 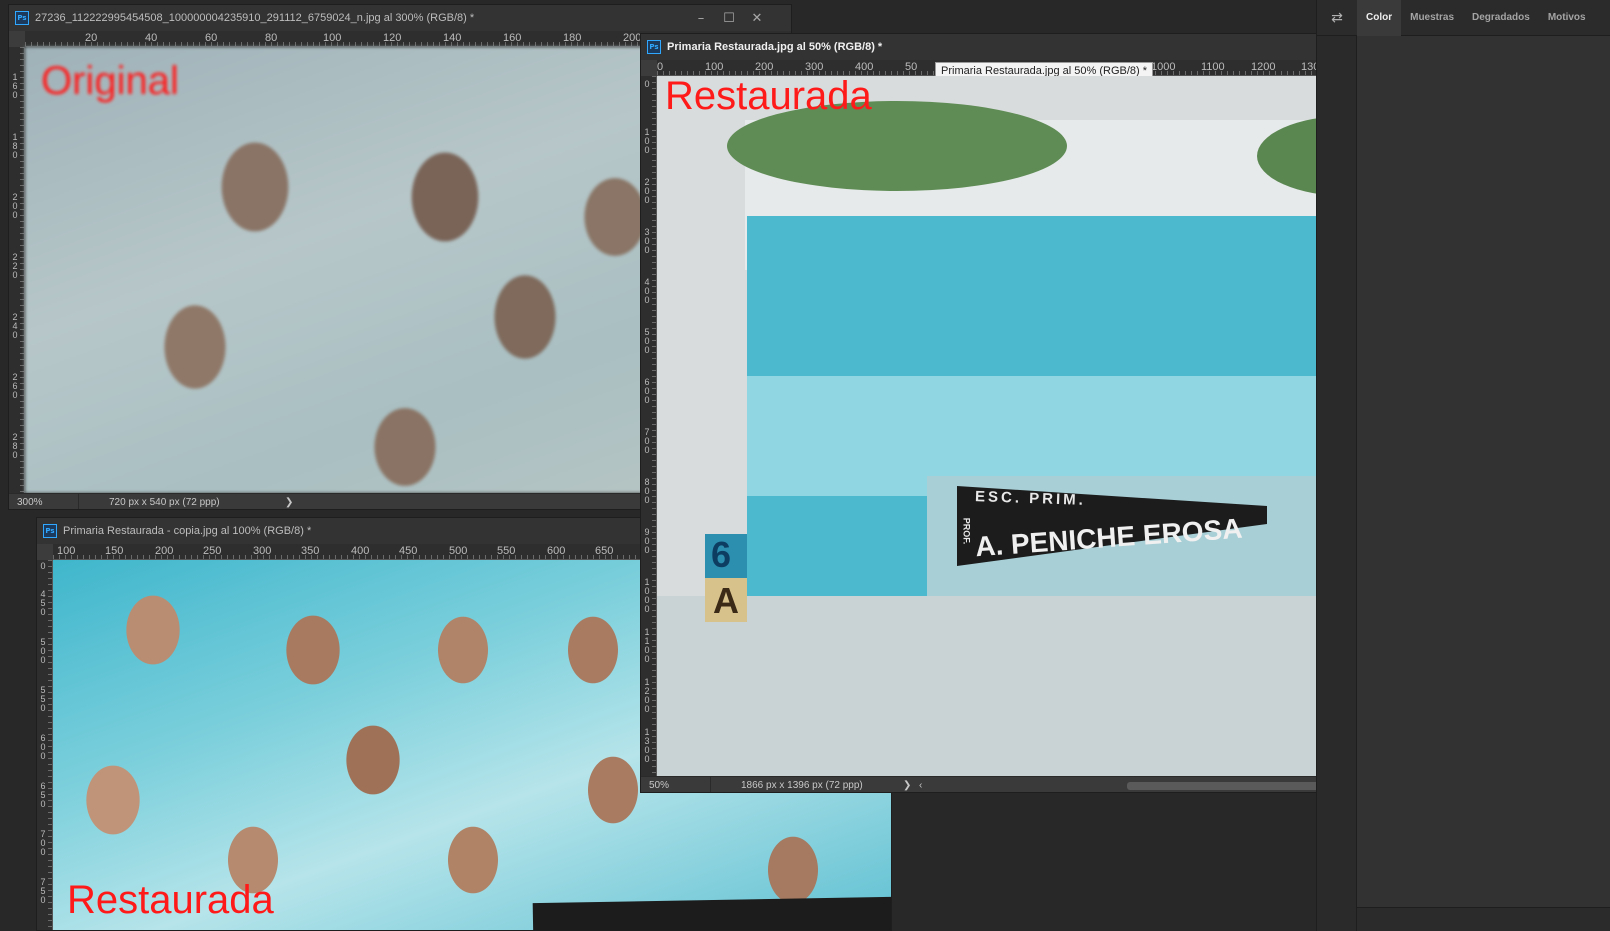 I want to click on block-label-a: A, so click(x=726, y=600).